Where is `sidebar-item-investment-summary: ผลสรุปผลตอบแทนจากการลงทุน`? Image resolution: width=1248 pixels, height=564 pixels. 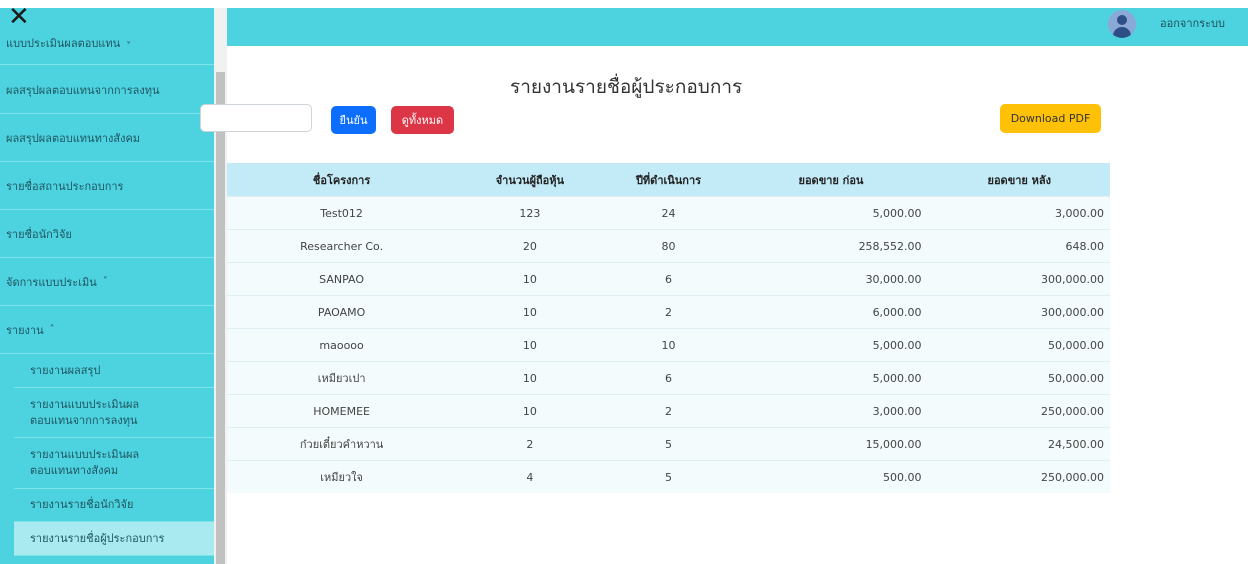 sidebar-item-investment-summary: ผลสรุปผลตอบแทนจากการลงทุน is located at coordinates (107, 90).